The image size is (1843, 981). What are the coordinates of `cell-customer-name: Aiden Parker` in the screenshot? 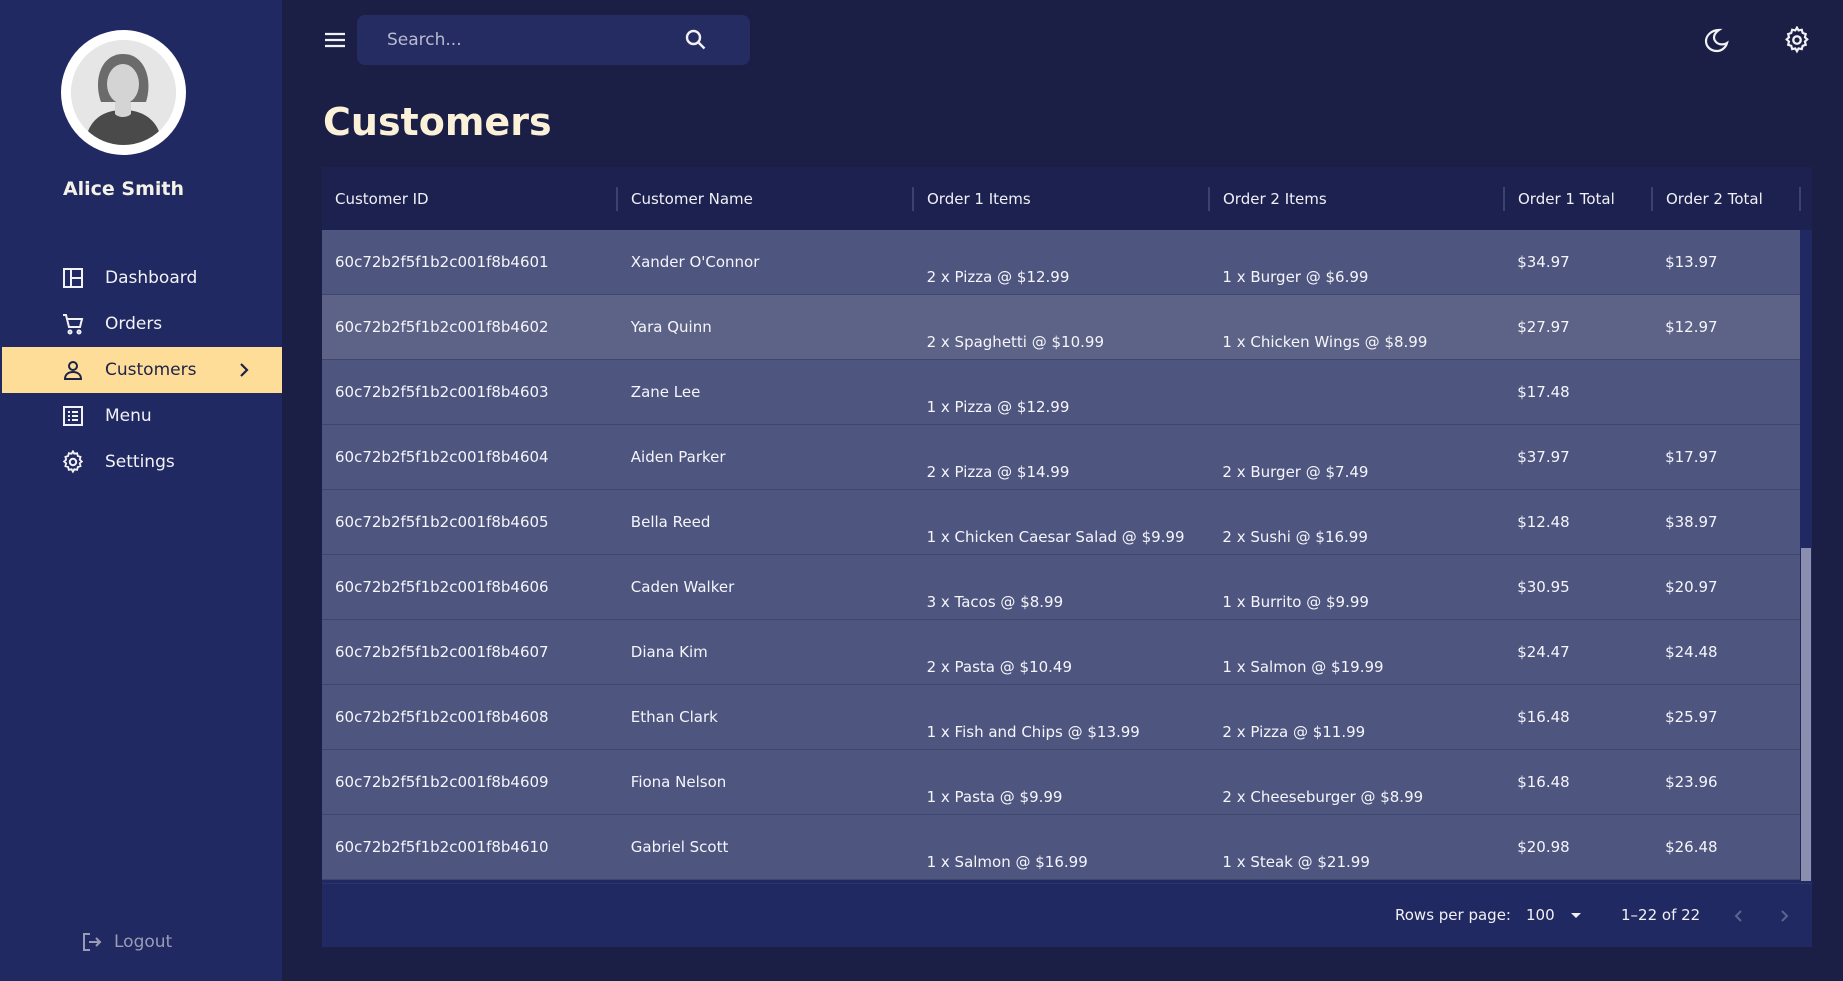 It's located at (678, 457).